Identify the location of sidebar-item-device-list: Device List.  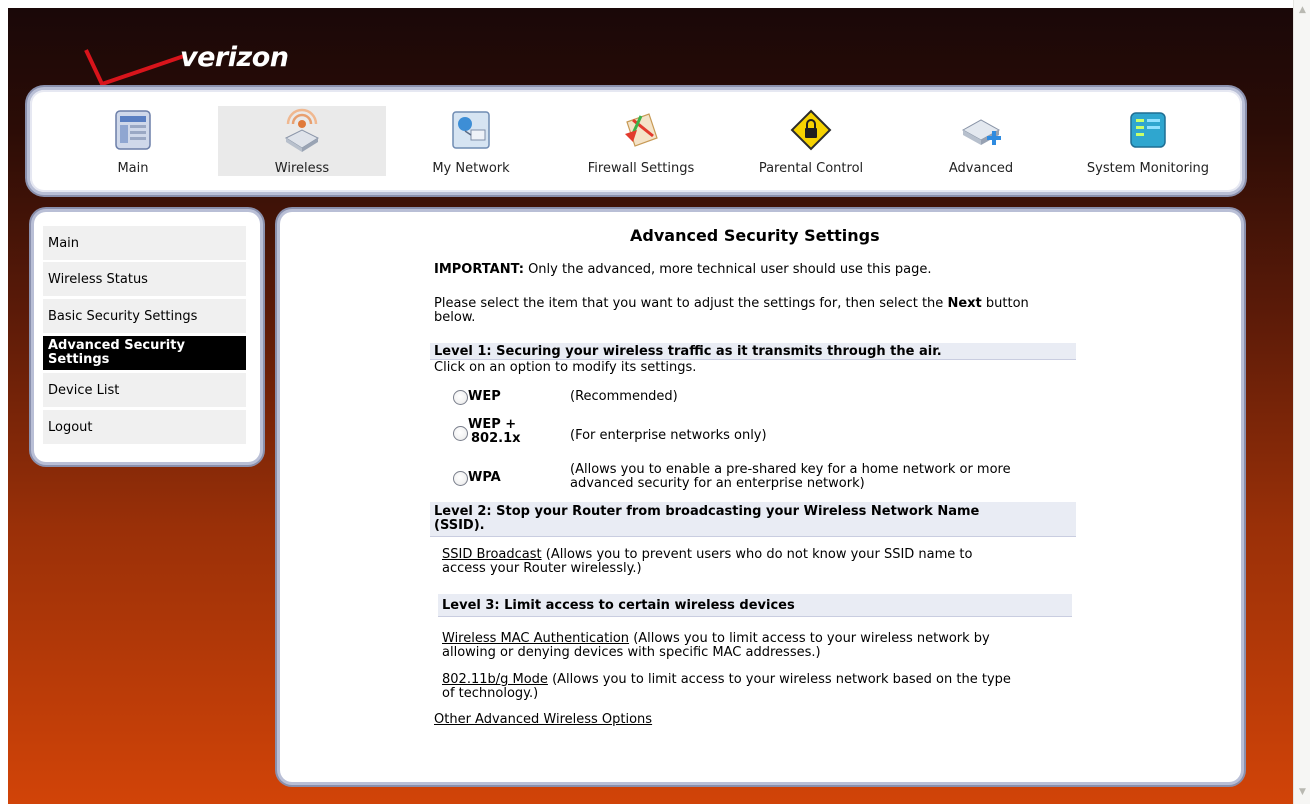
(144, 390).